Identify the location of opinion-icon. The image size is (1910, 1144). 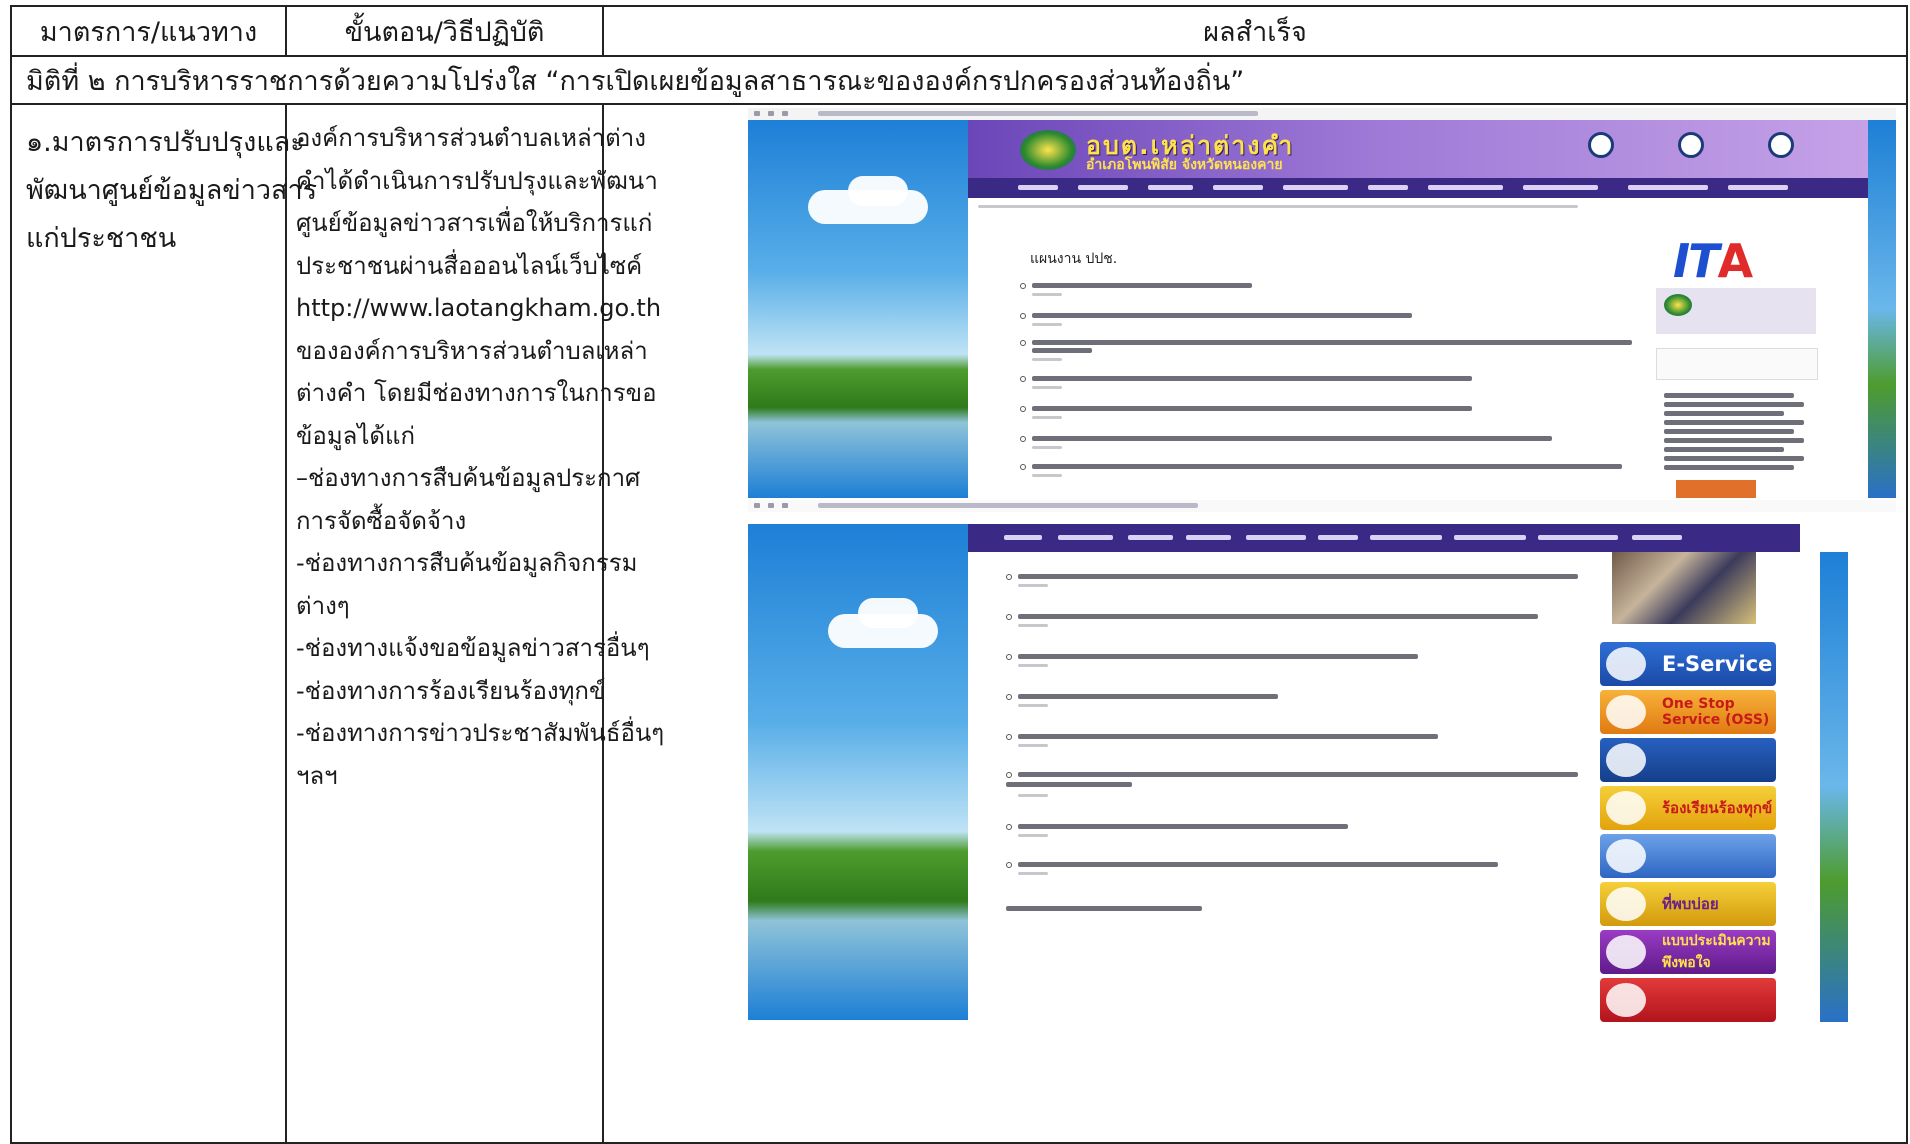
(1626, 1000).